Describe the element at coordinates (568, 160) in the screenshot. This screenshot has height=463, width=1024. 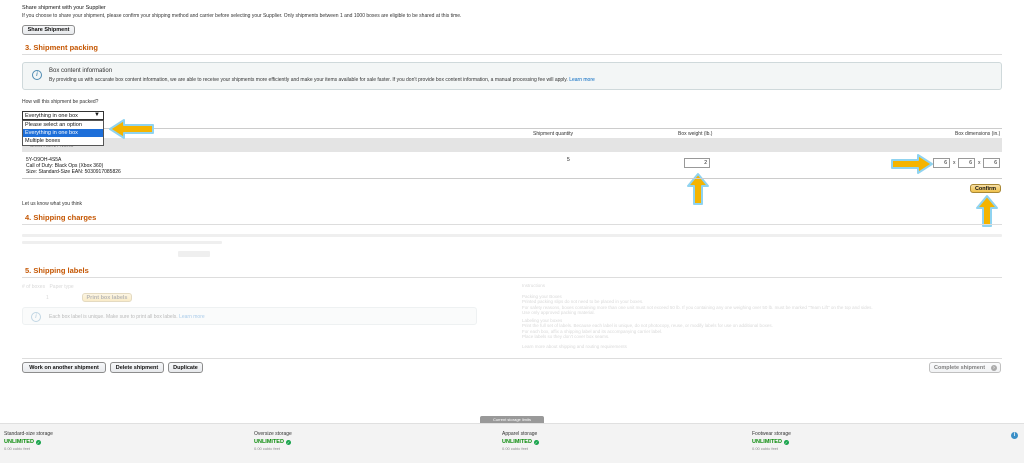
I see `product-quantity: 5` at that location.